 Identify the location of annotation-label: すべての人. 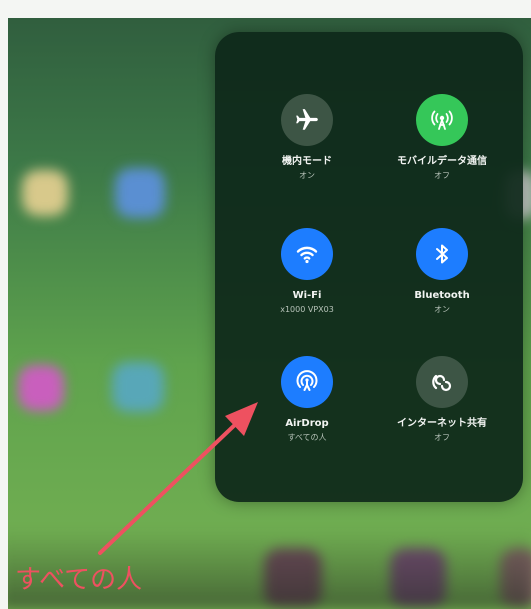
(79, 580).